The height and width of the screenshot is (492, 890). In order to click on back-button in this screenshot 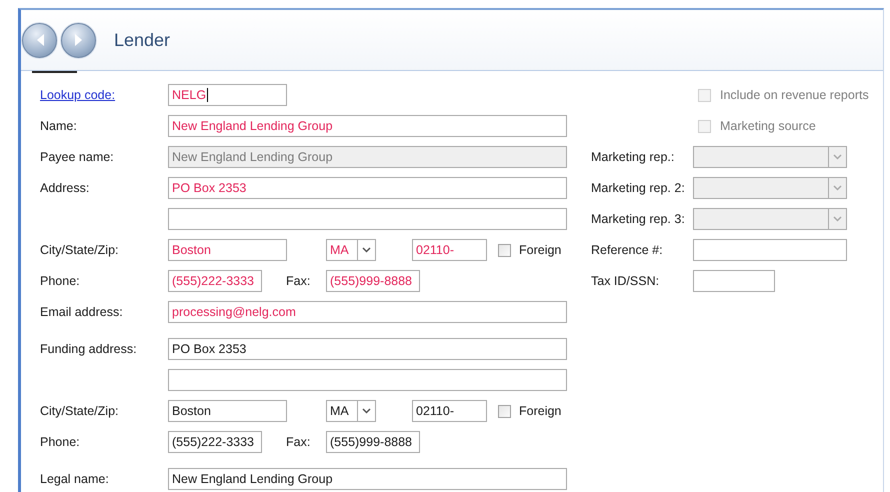, I will do `click(39, 40)`.